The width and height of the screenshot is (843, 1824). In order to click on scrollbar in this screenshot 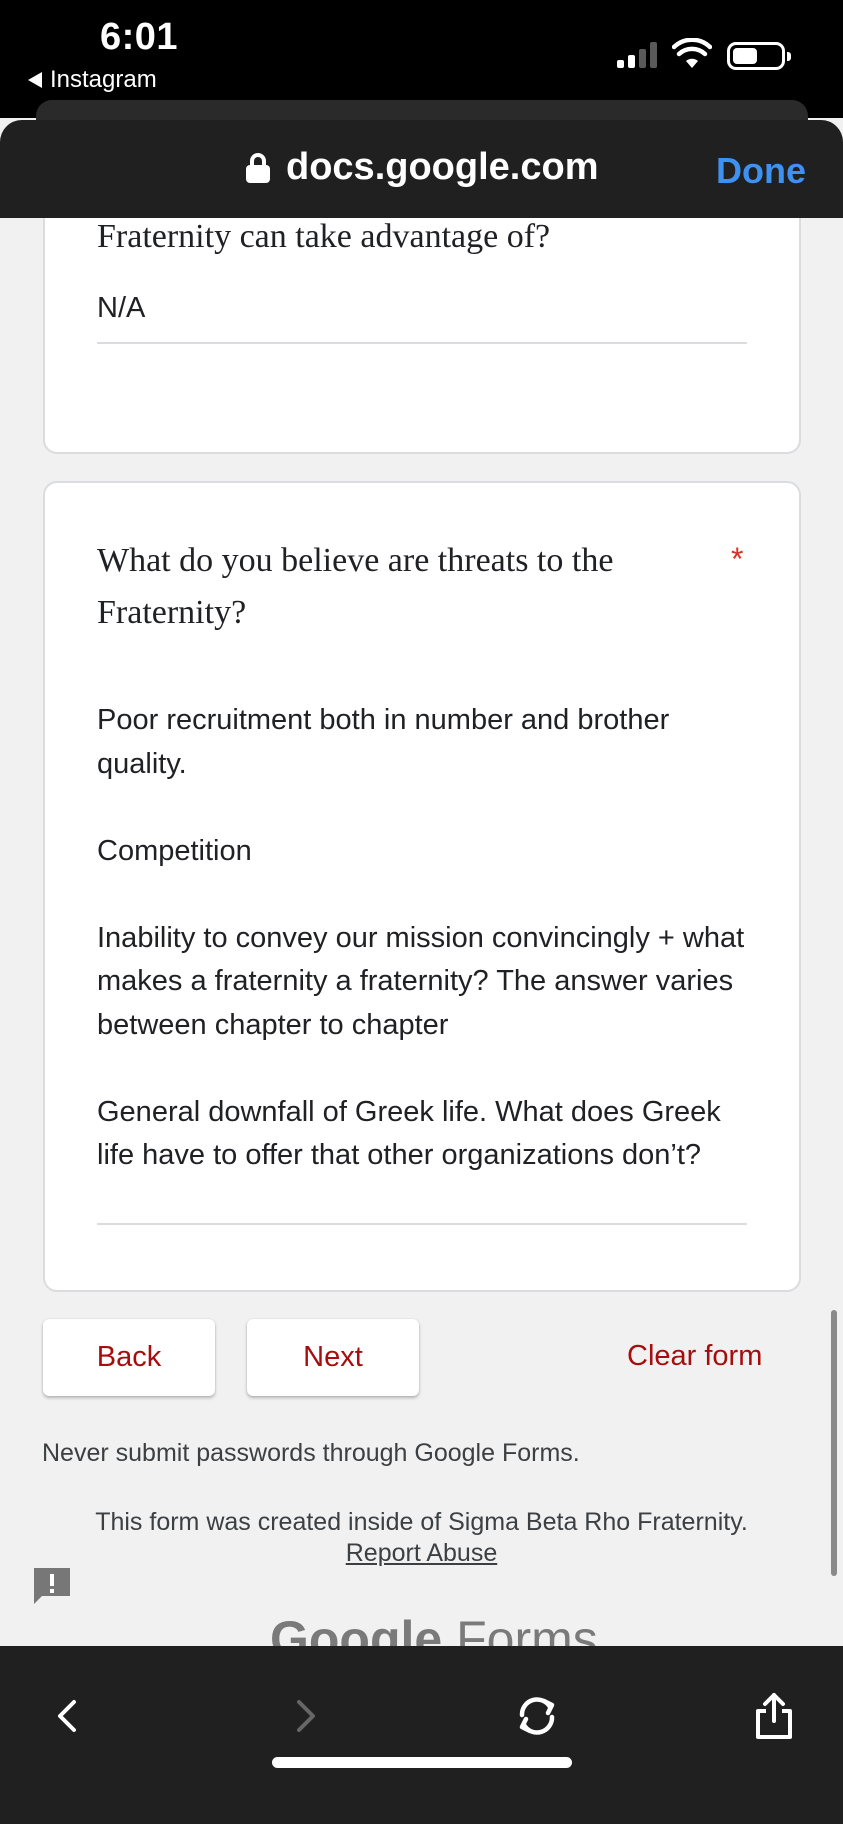, I will do `click(834, 1443)`.